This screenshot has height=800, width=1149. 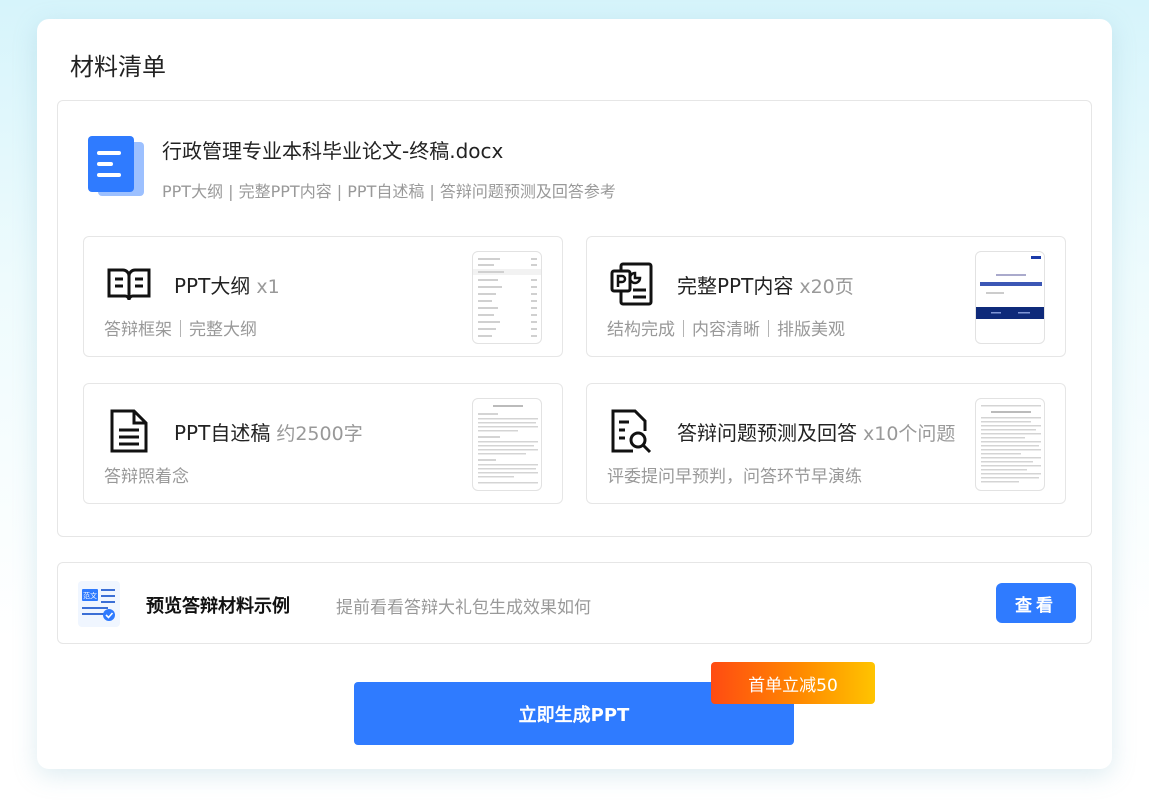 I want to click on item-title: PPT大纲 x1, so click(x=227, y=286).